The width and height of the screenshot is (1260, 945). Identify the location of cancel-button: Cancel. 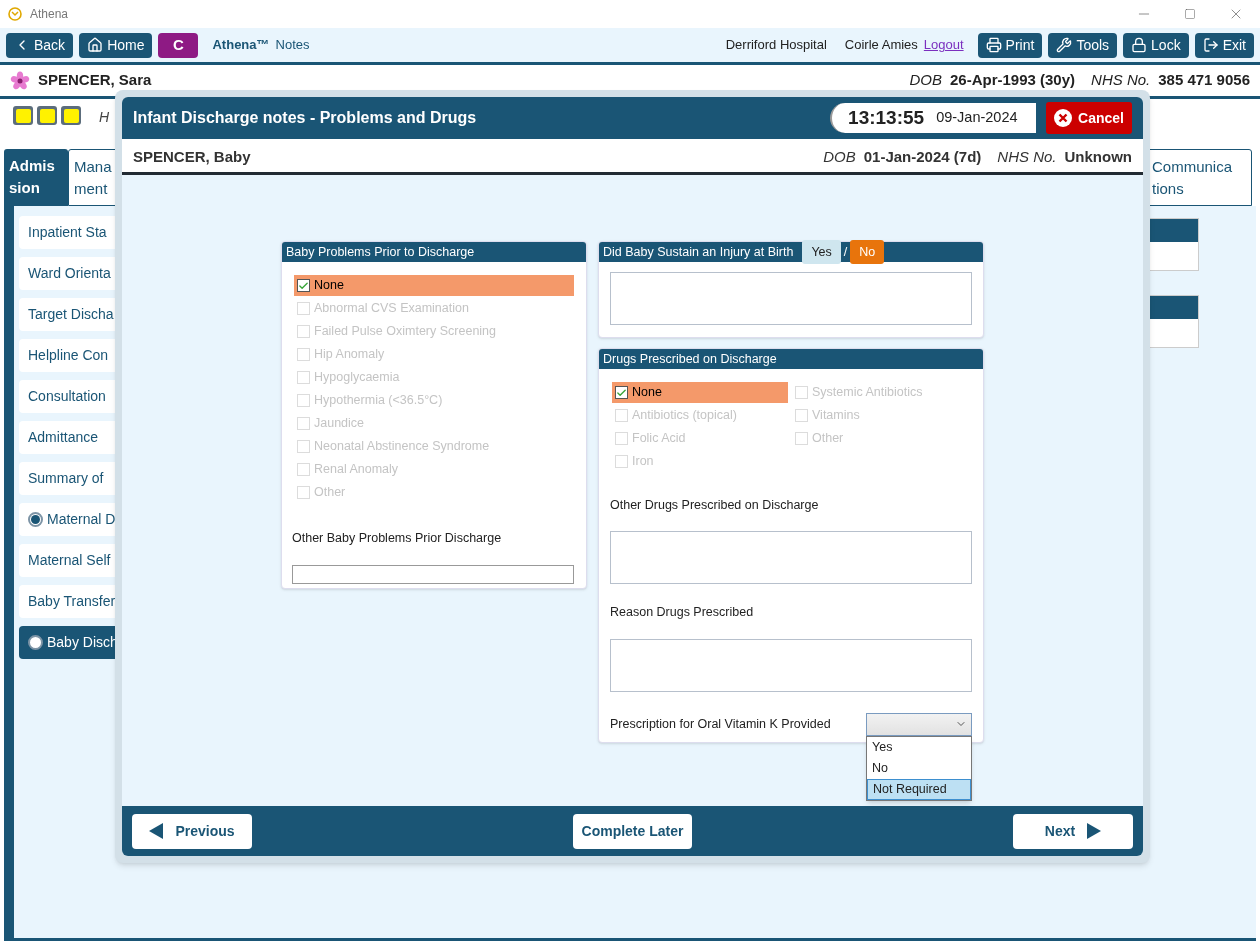
(1089, 118).